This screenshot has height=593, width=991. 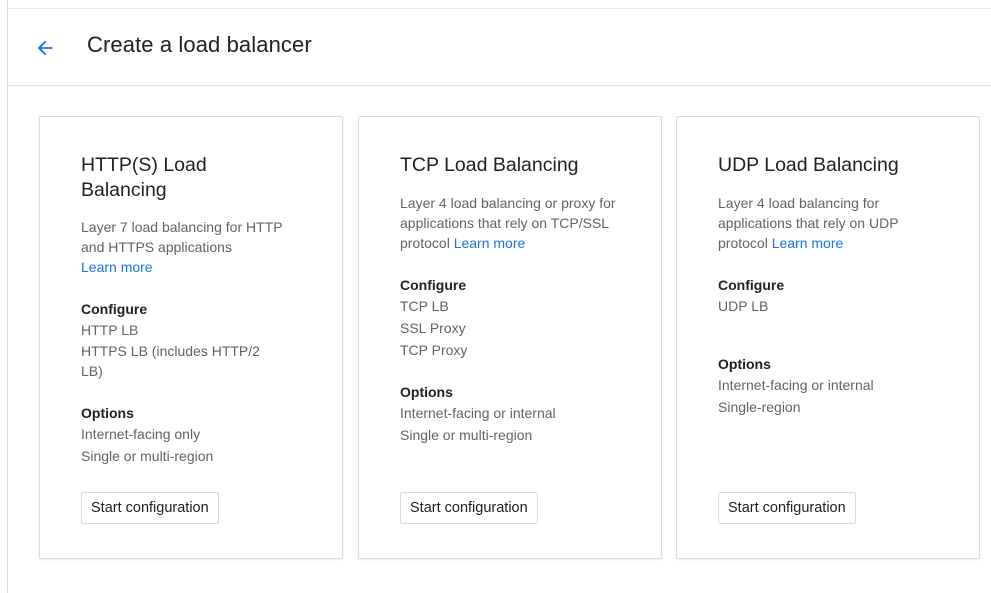 I want to click on configure-item: UDP LB, so click(x=743, y=306).